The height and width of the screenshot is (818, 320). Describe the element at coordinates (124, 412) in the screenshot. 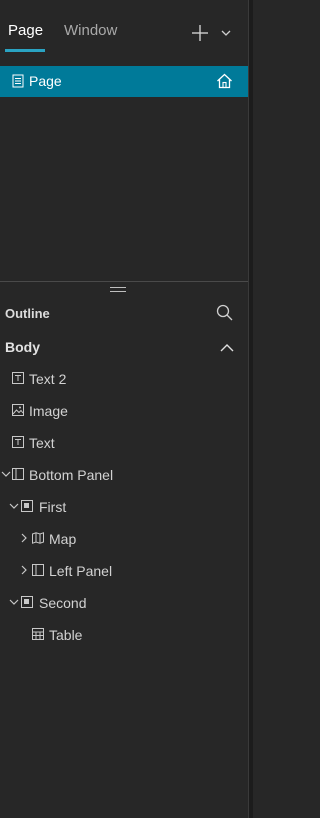

I see `outline-item: Image` at that location.